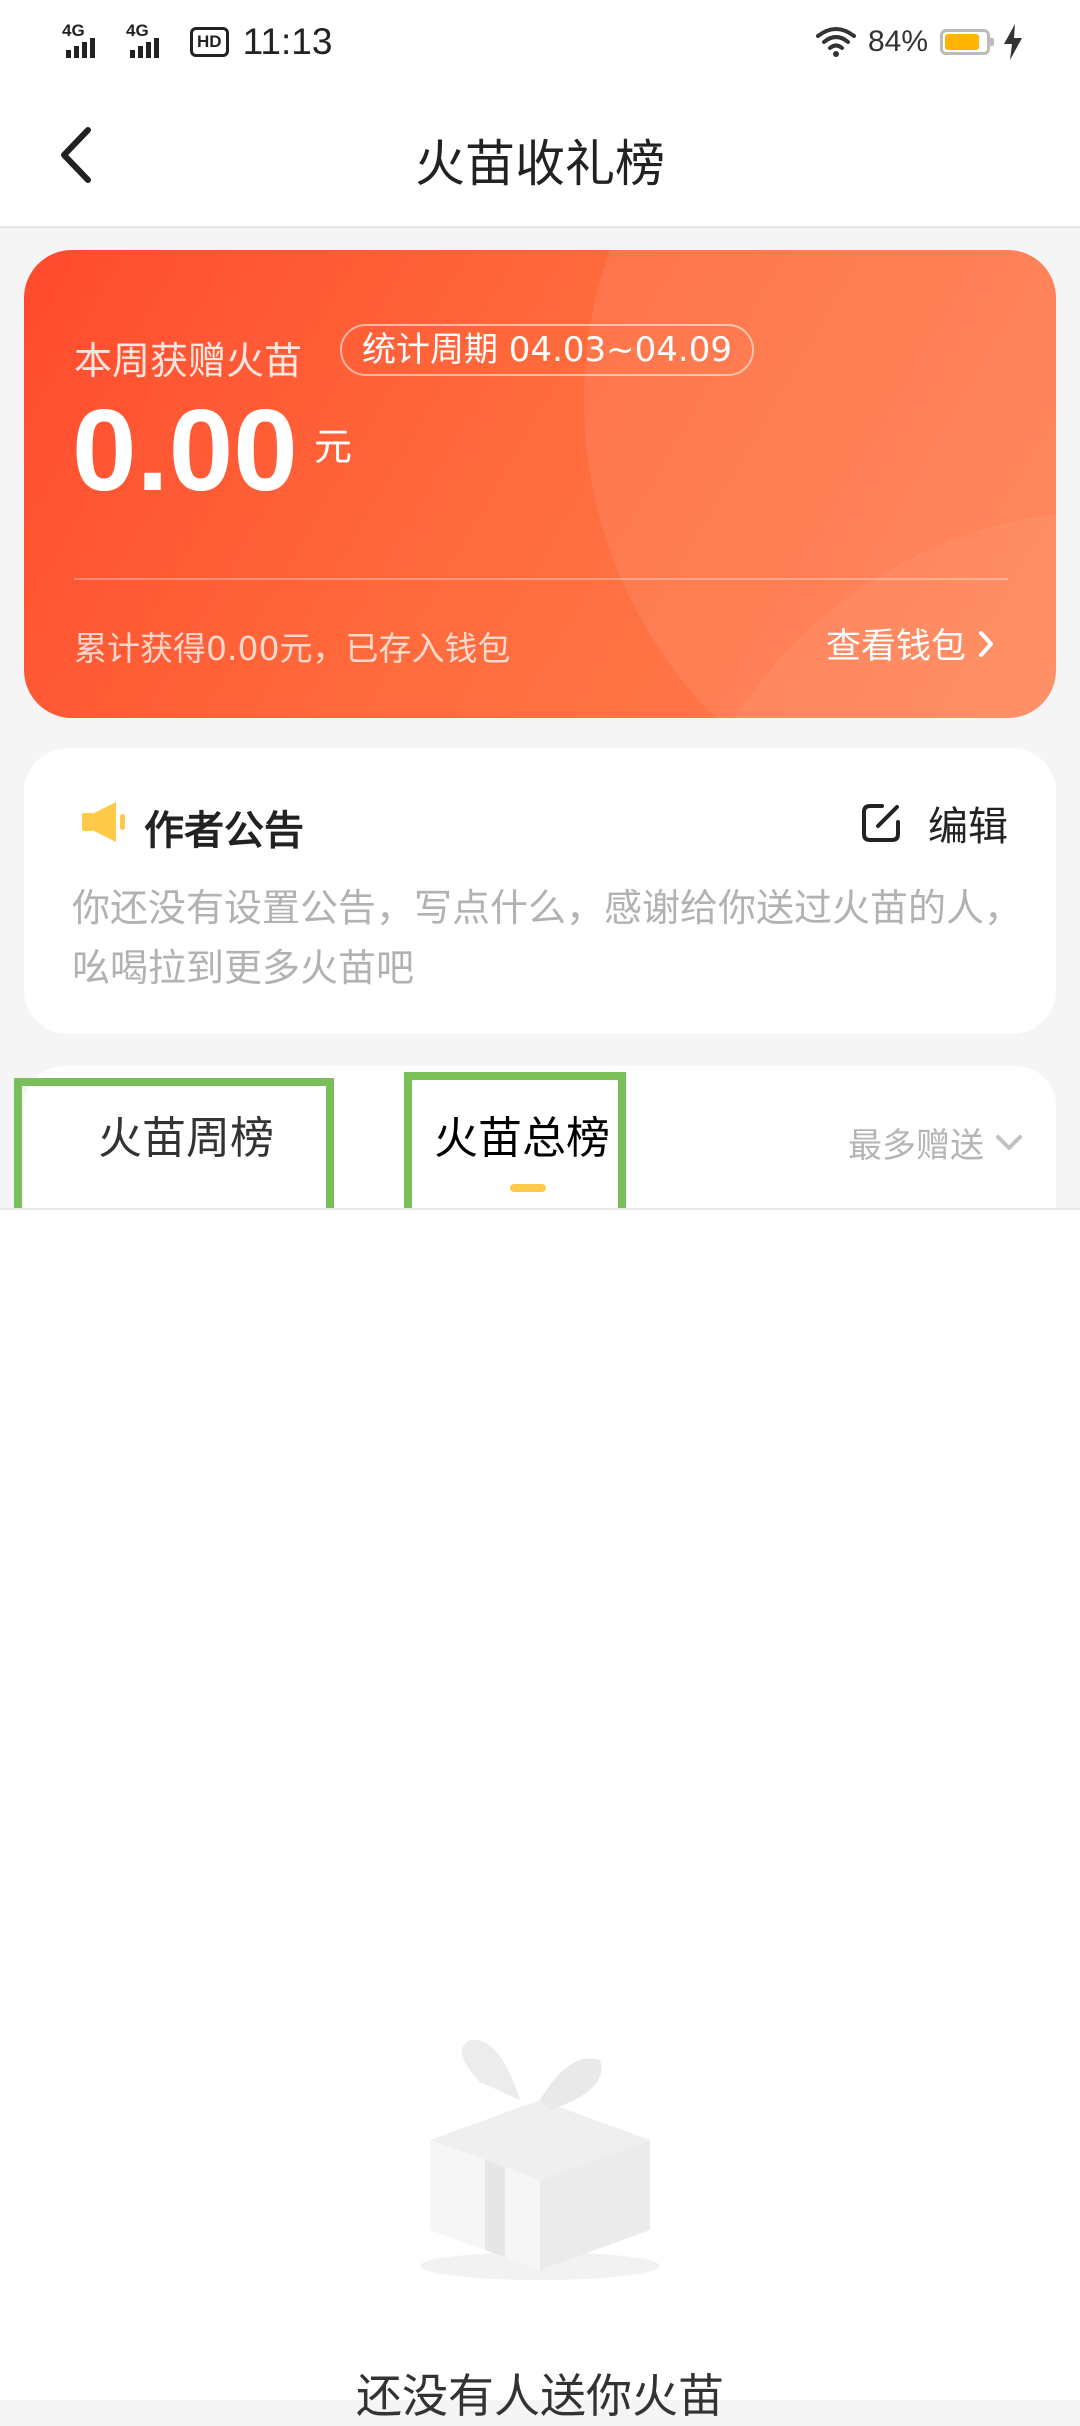  Describe the element at coordinates (540, 2396) in the screenshot. I see `empty-state-text: 还没有人送你火苗` at that location.